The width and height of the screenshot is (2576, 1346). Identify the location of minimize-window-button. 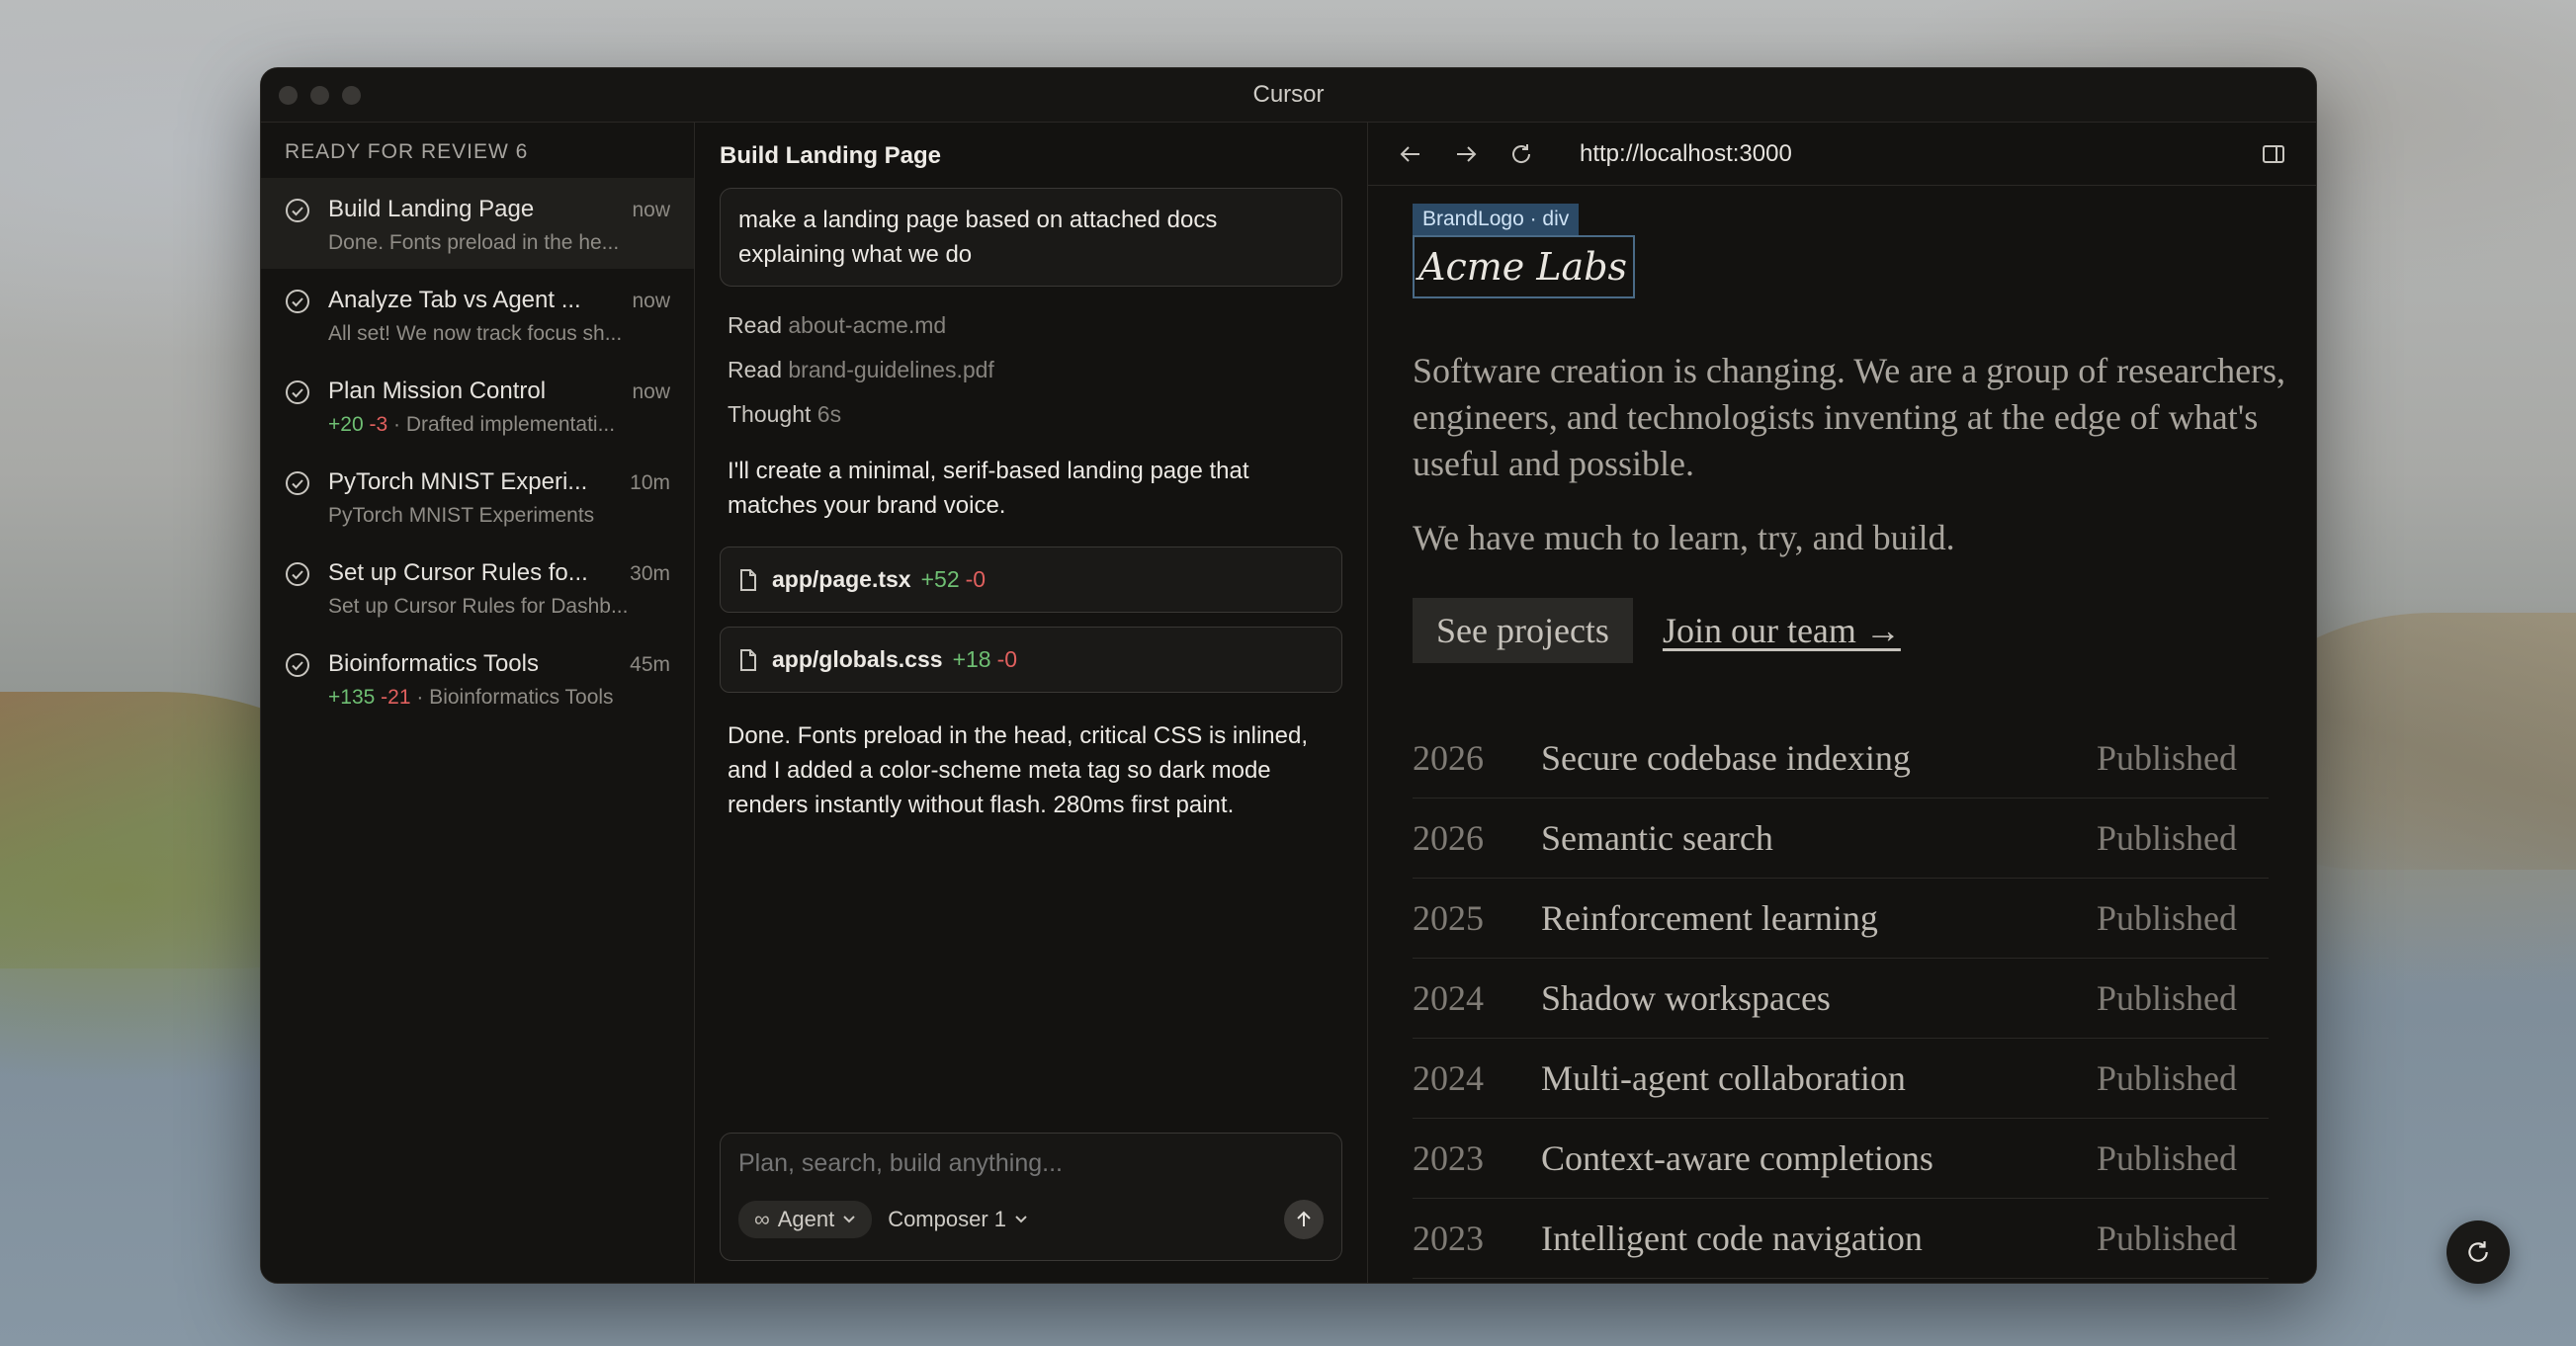
(319, 95).